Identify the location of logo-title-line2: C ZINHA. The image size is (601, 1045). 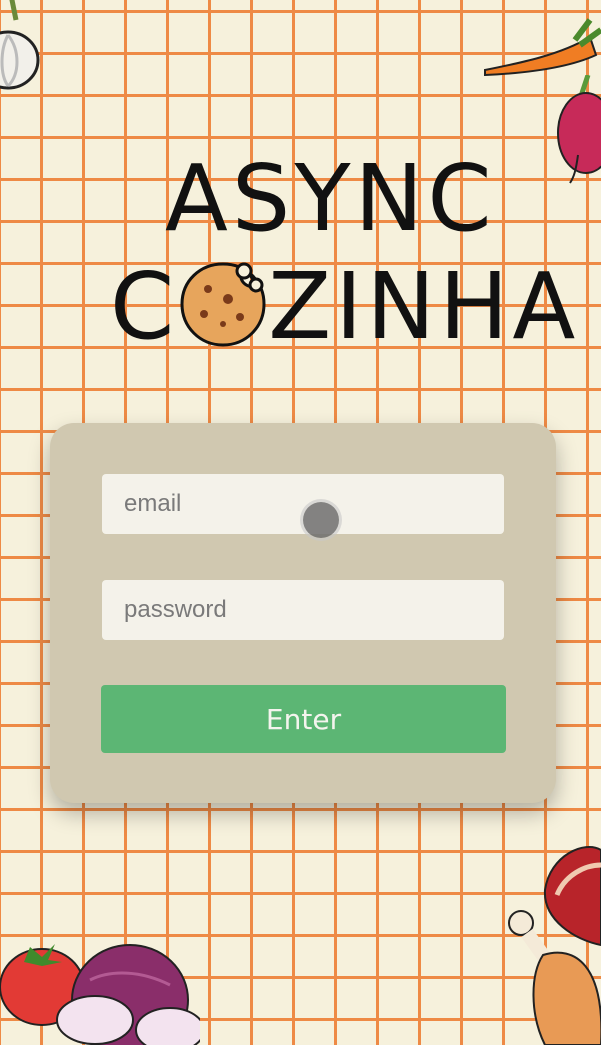
(342, 306).